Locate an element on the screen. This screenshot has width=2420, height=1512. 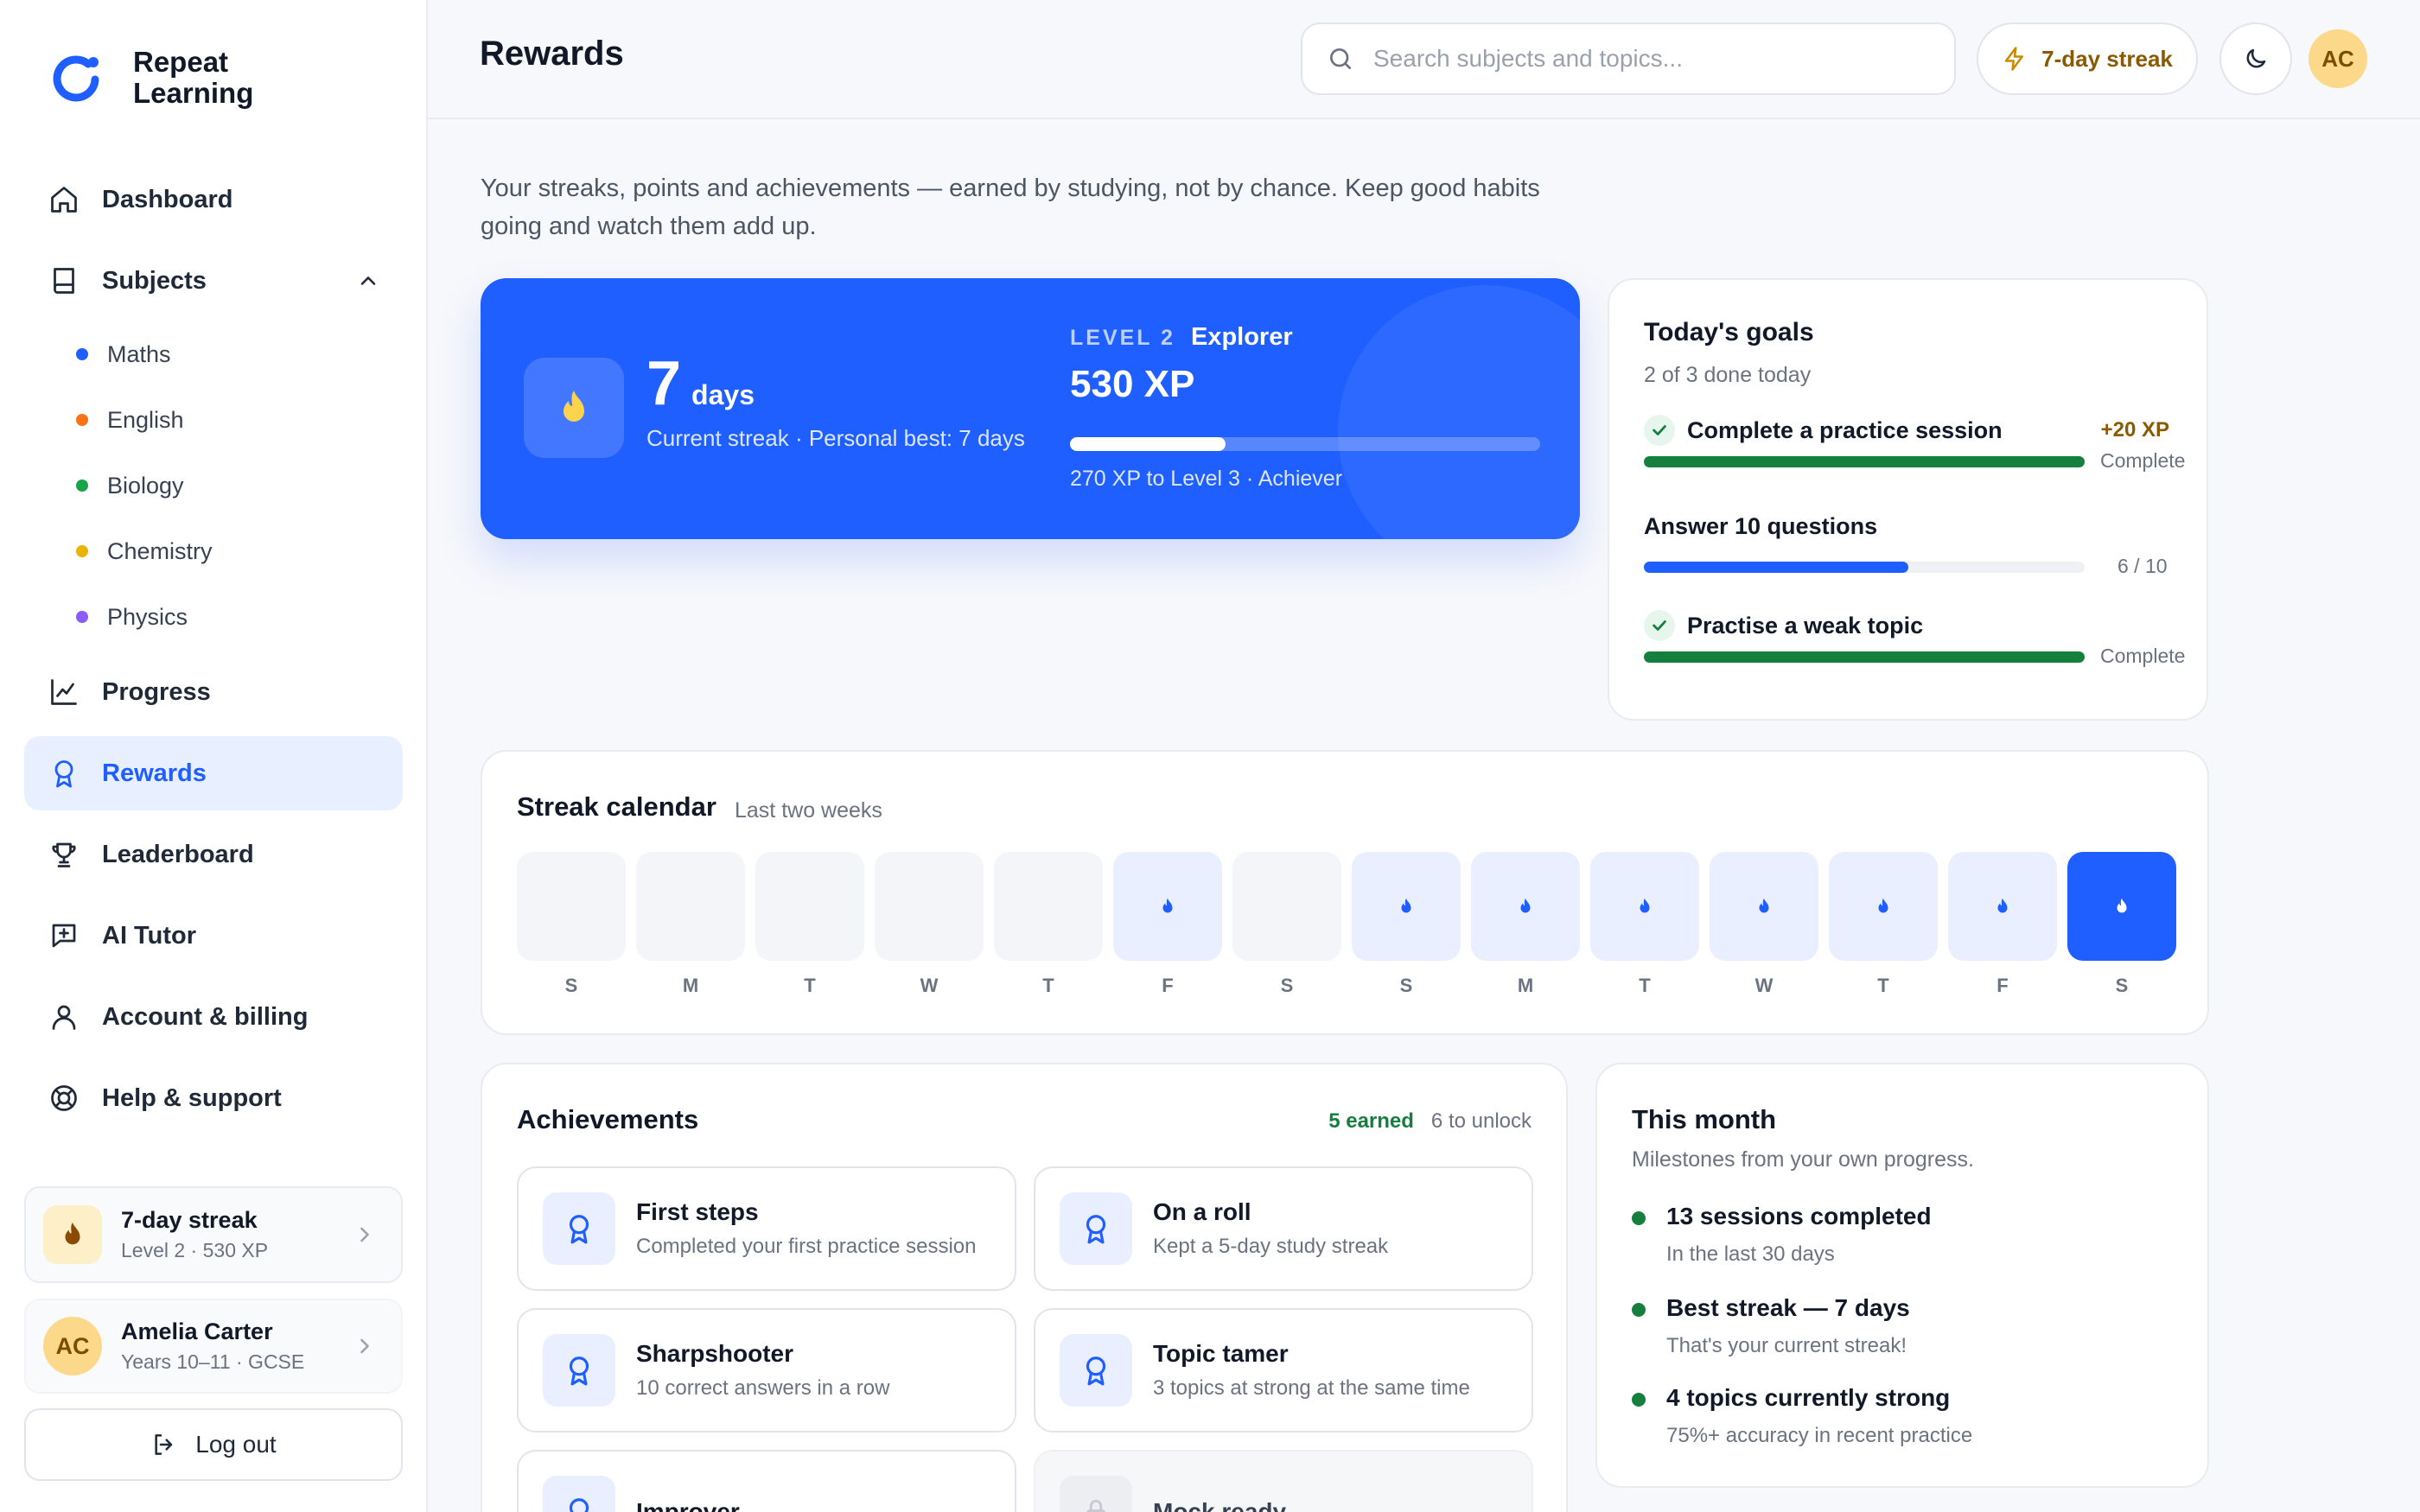
lifebuoy-icon is located at coordinates (64, 1098).